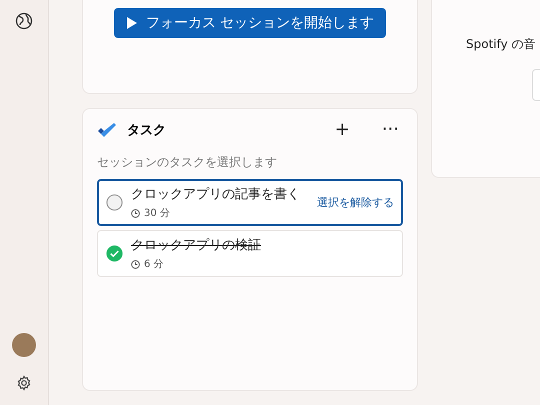 The height and width of the screenshot is (405, 540). Describe the element at coordinates (390, 129) in the screenshot. I see `more-button: ···` at that location.